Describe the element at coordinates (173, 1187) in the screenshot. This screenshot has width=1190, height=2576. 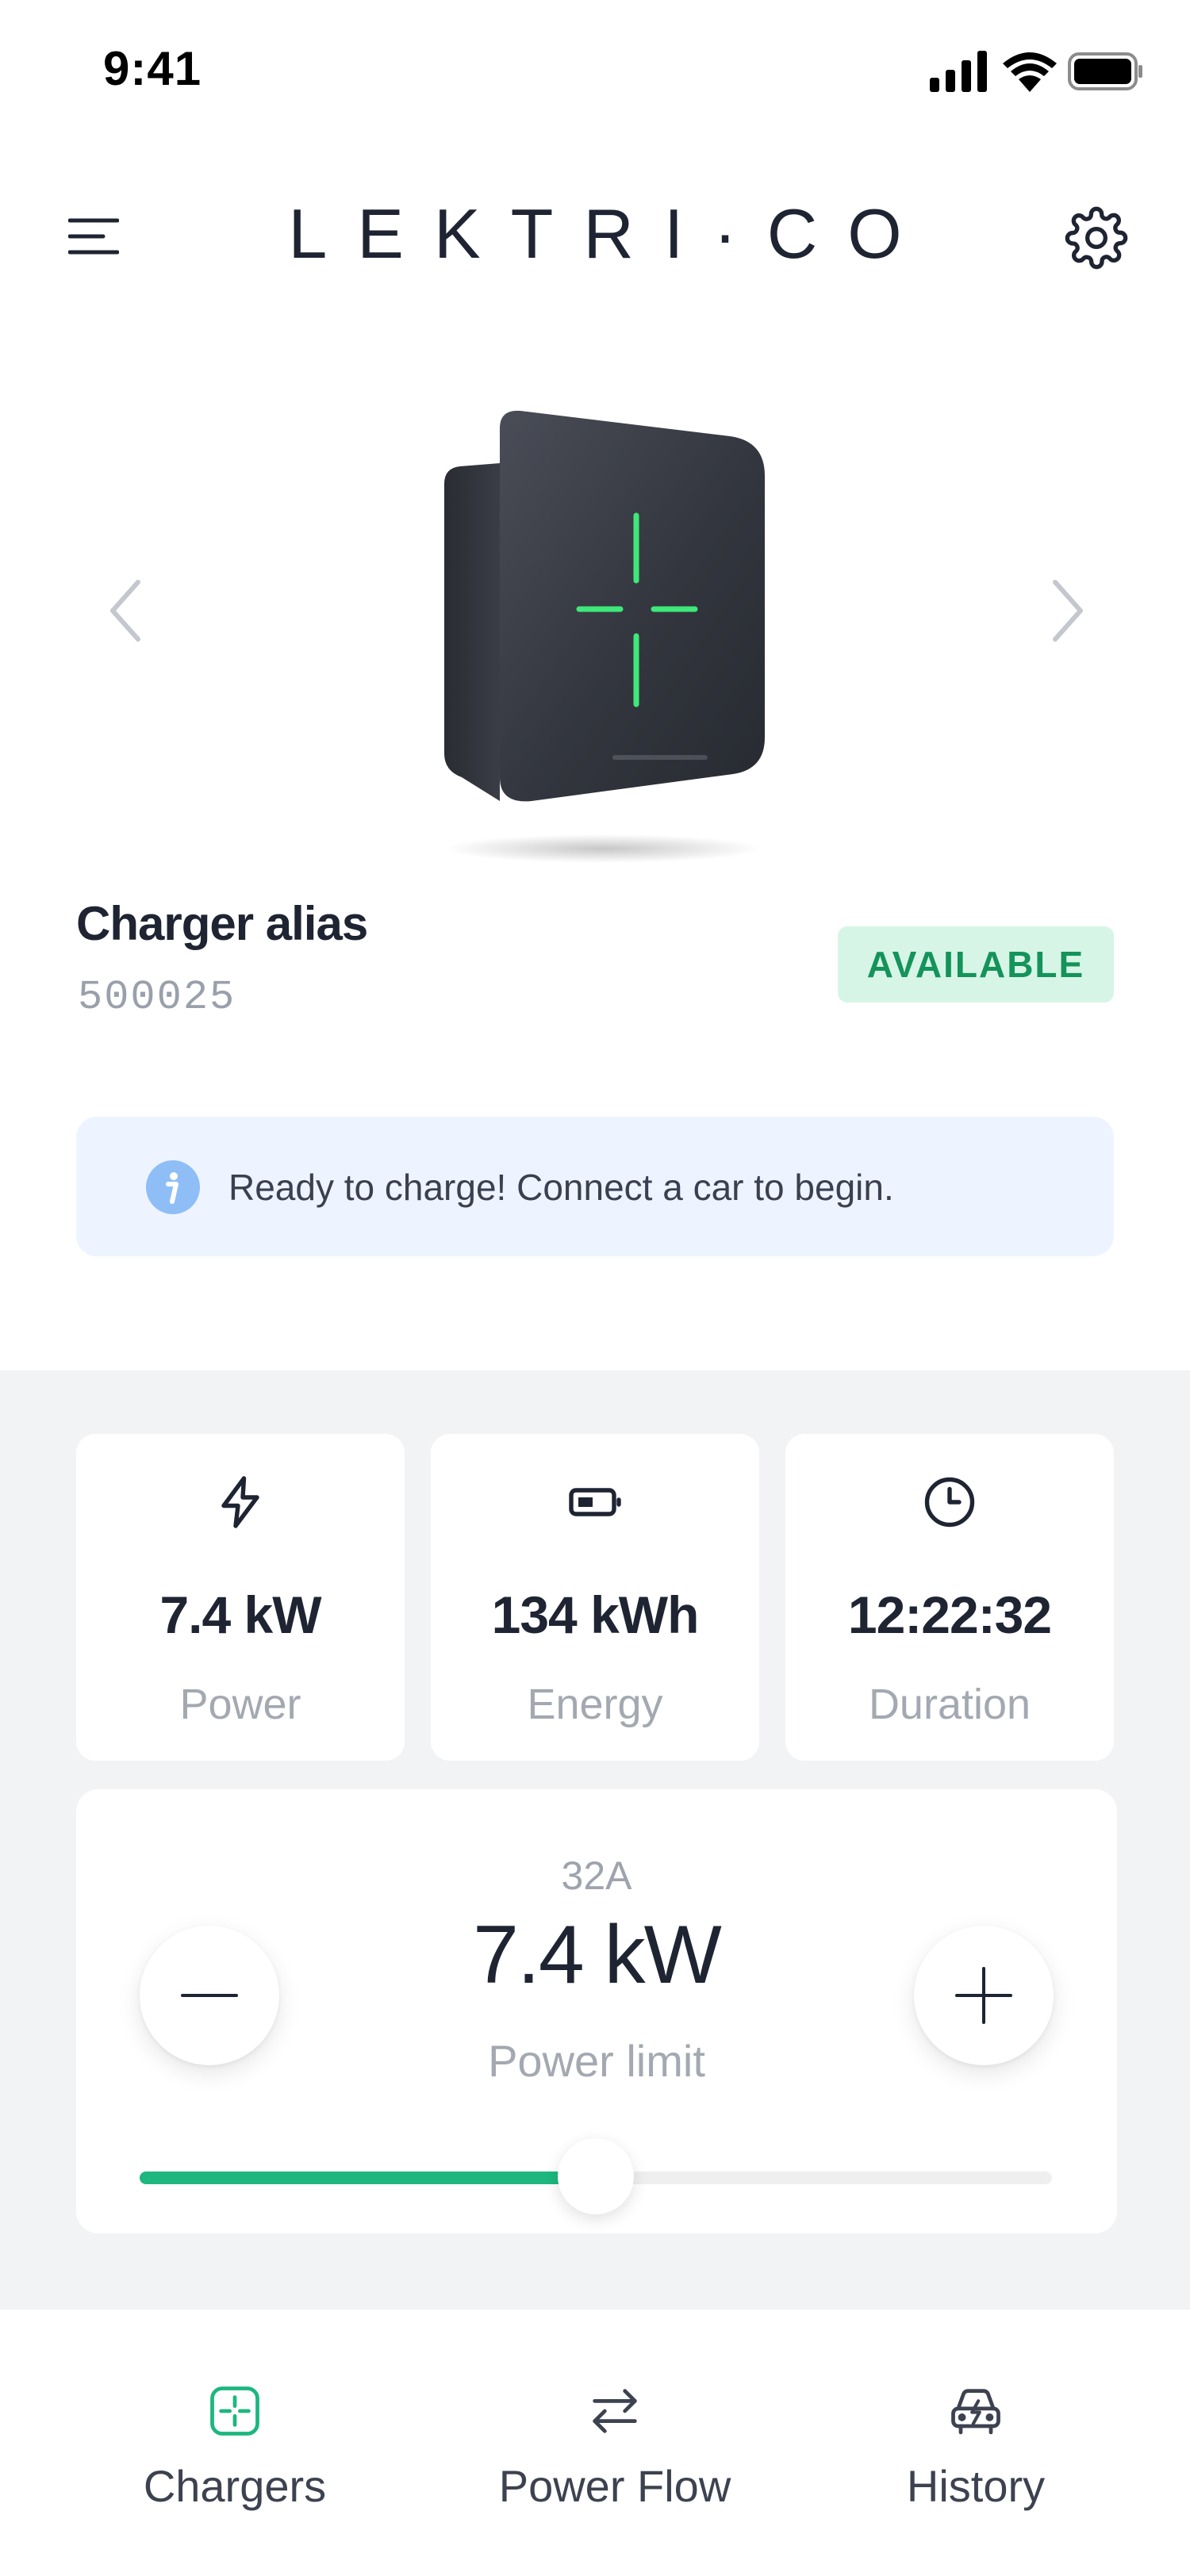
I see `info-icon` at that location.